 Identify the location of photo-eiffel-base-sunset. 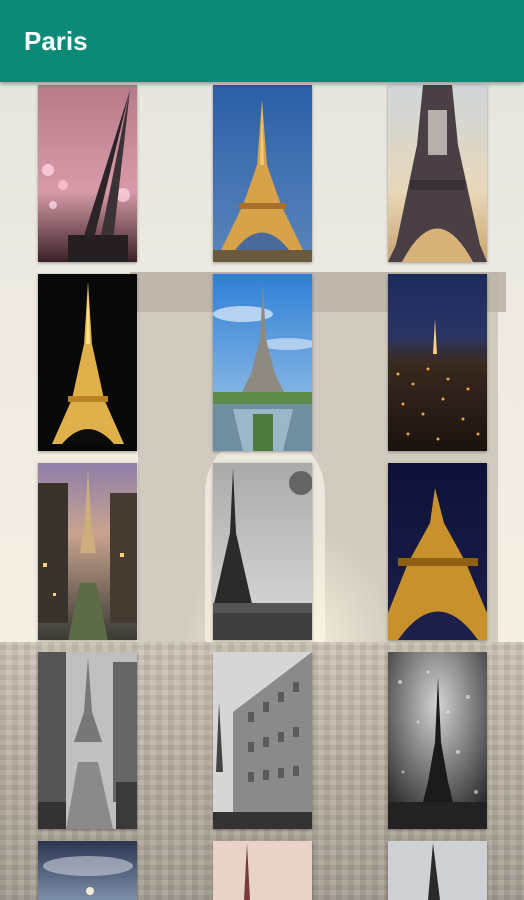
(437, 173).